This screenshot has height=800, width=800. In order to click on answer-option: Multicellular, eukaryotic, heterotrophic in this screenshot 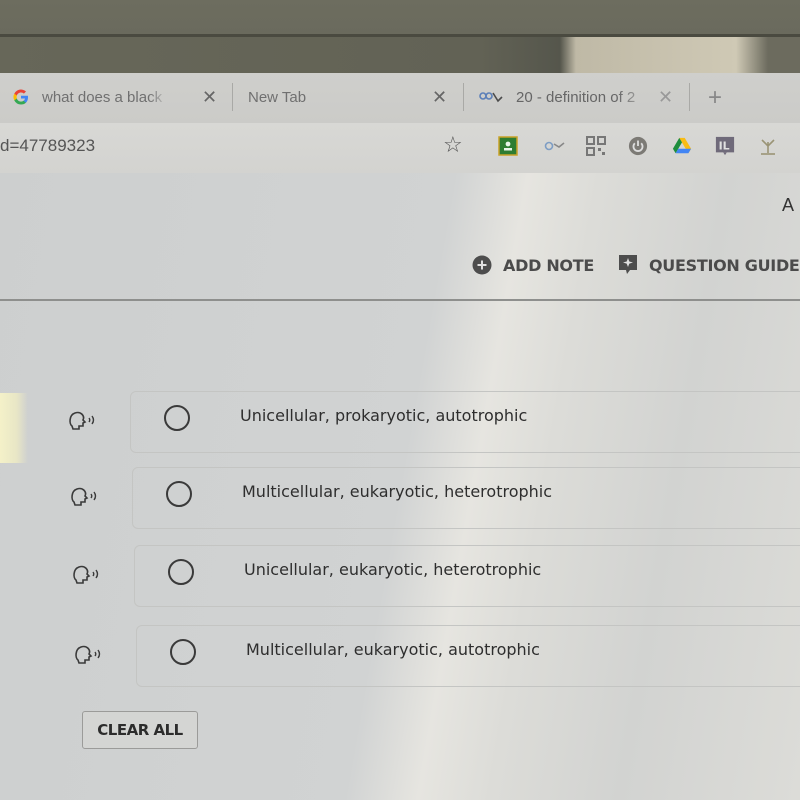, I will do `click(435, 498)`.